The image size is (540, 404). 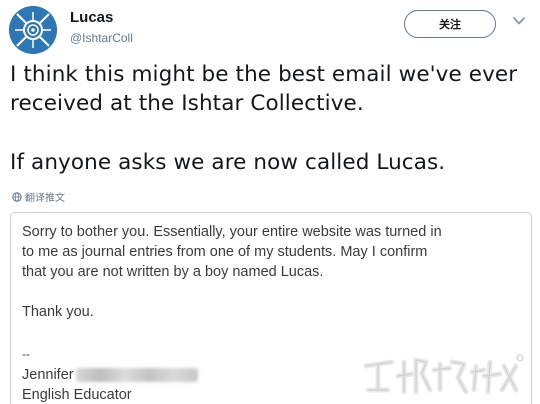 I want to click on translate-tweet-link: 翻译推文, so click(x=38, y=196).